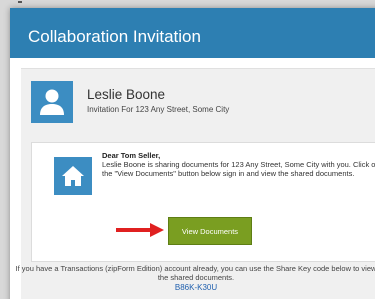 The height and width of the screenshot is (299, 375). I want to click on message-greeting: Dear Tom Seller,, so click(131, 155).